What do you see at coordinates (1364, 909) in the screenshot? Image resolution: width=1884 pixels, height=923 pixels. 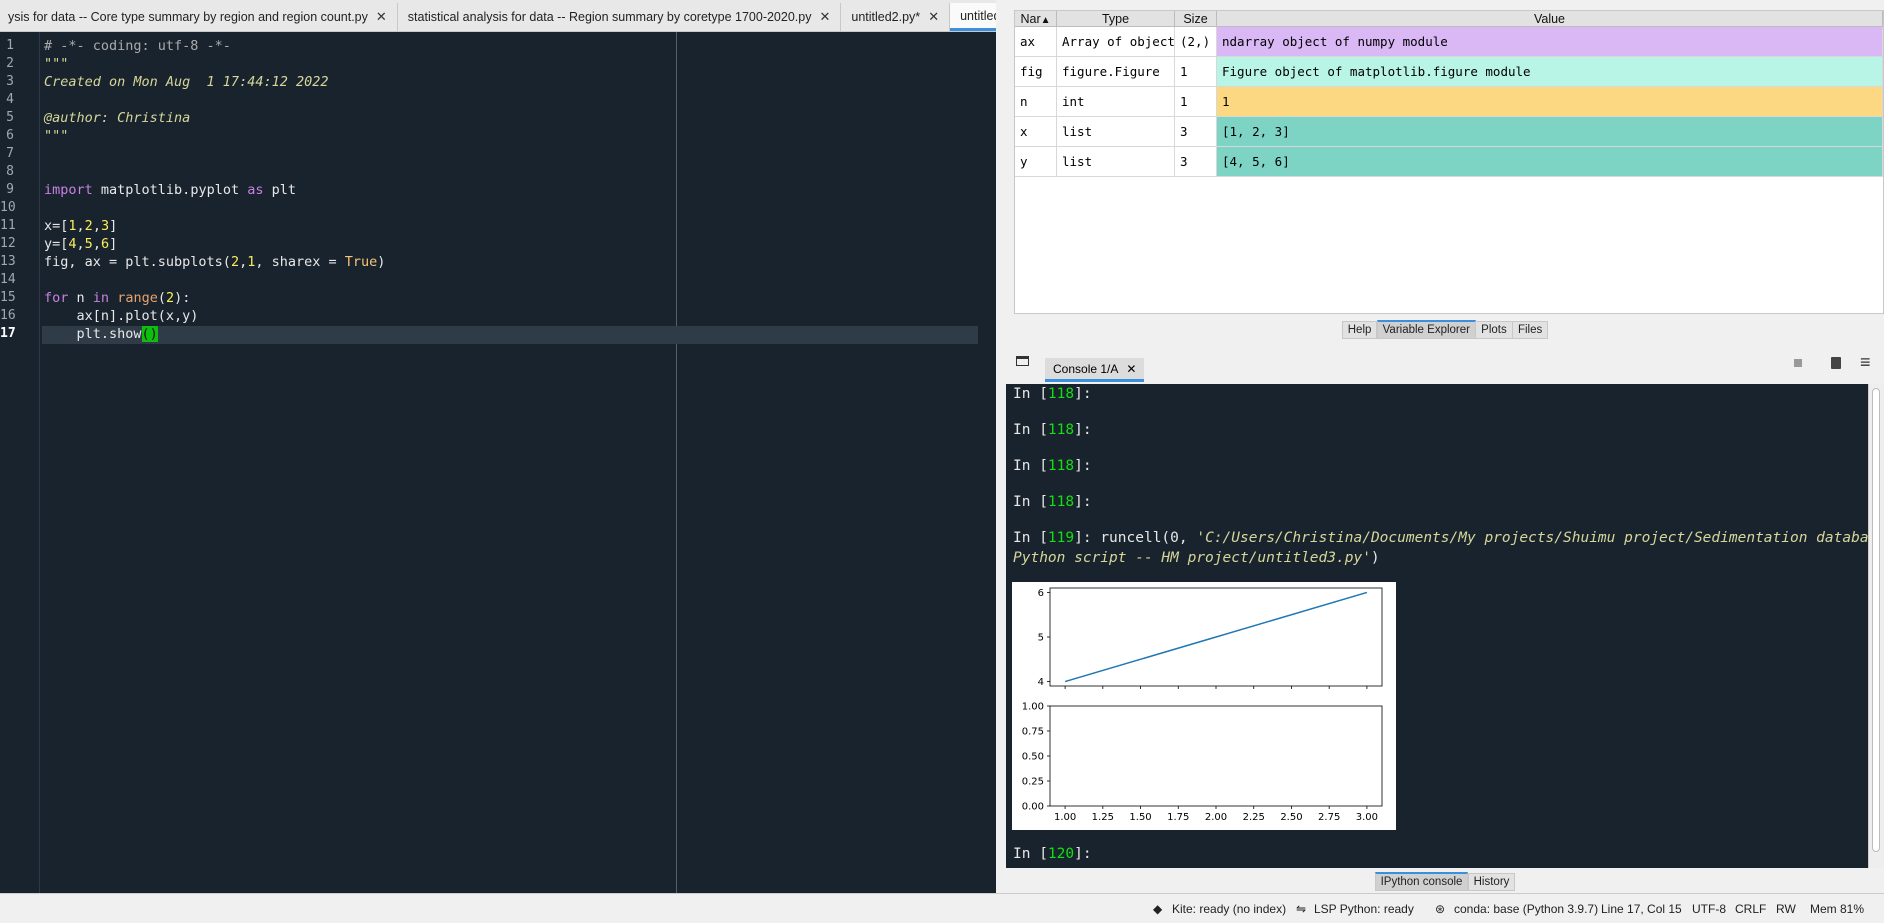 I see `lsp-status: LSP Python: ready` at bounding box center [1364, 909].